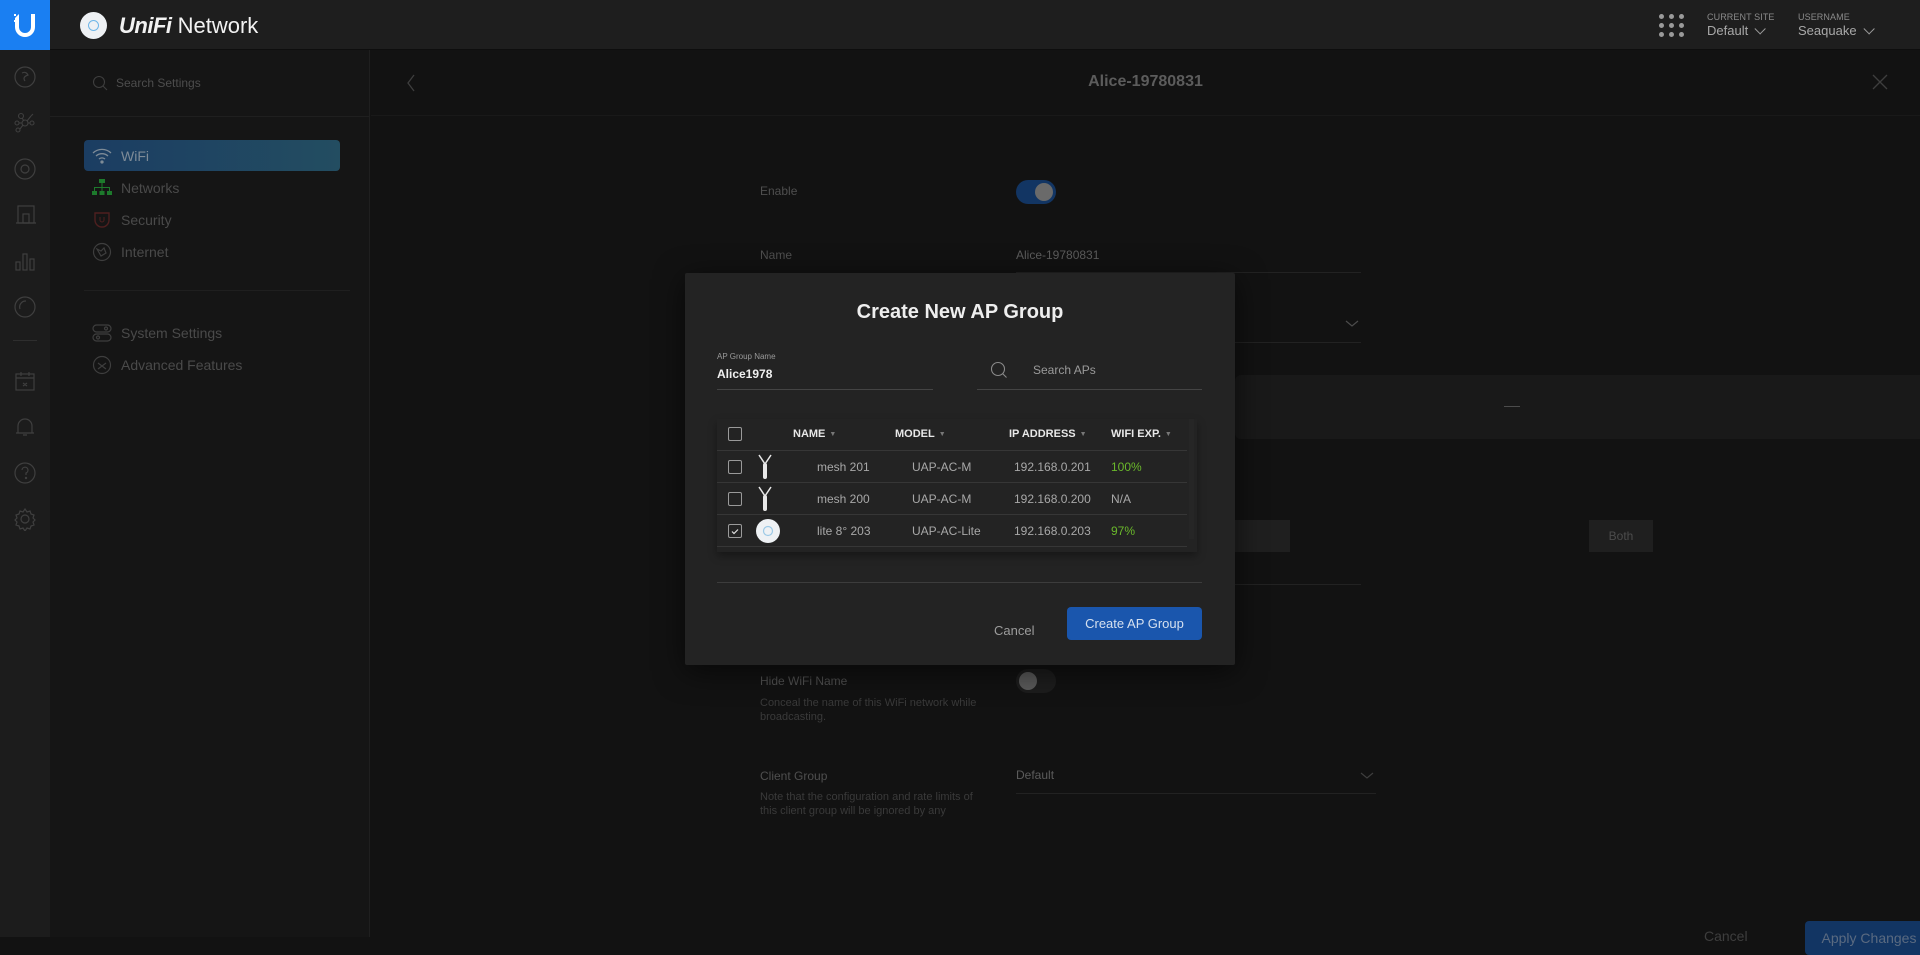  I want to click on current-site-value: Default, so click(1728, 30).